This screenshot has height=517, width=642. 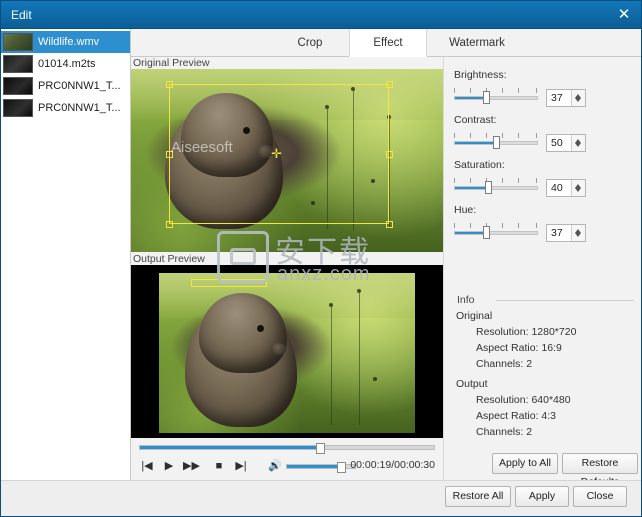 I want to click on video-frame-output, so click(x=287, y=353).